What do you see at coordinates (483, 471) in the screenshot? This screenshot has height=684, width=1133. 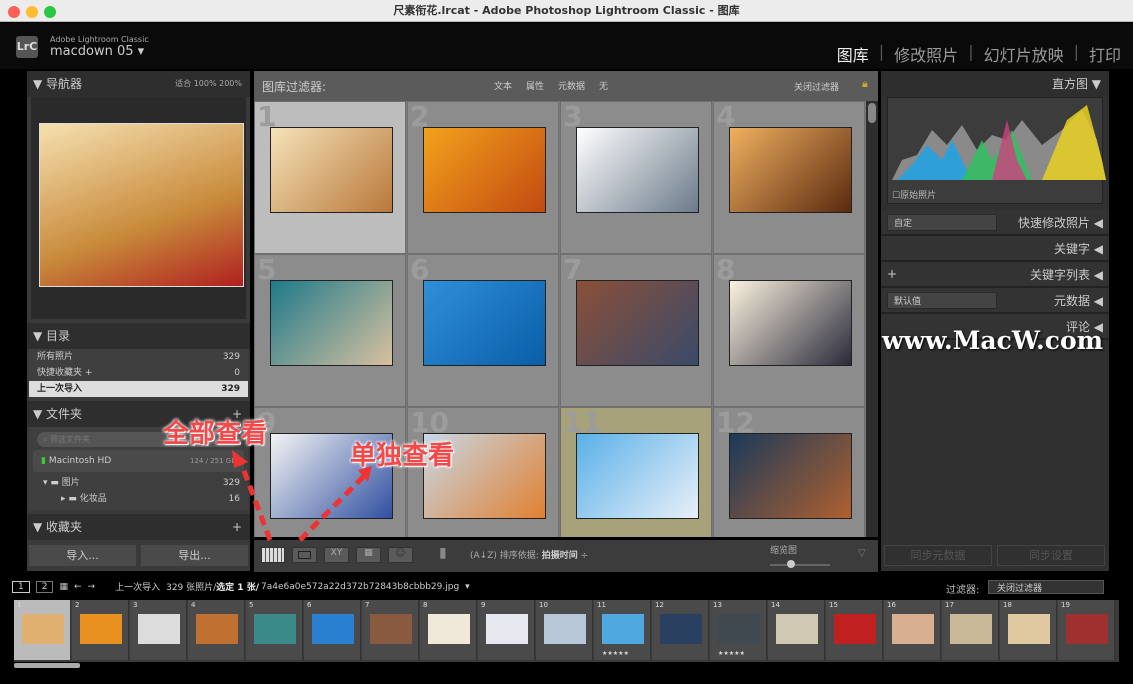 I see `grid-cell: 10` at bounding box center [483, 471].